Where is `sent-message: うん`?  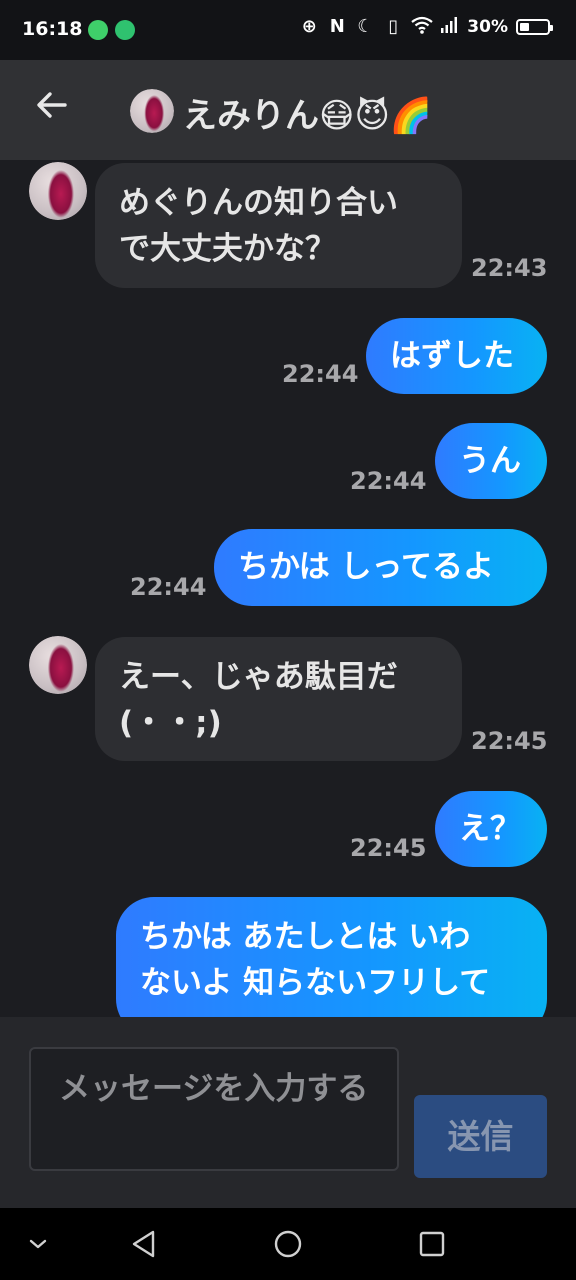
sent-message: うん is located at coordinates (491, 461).